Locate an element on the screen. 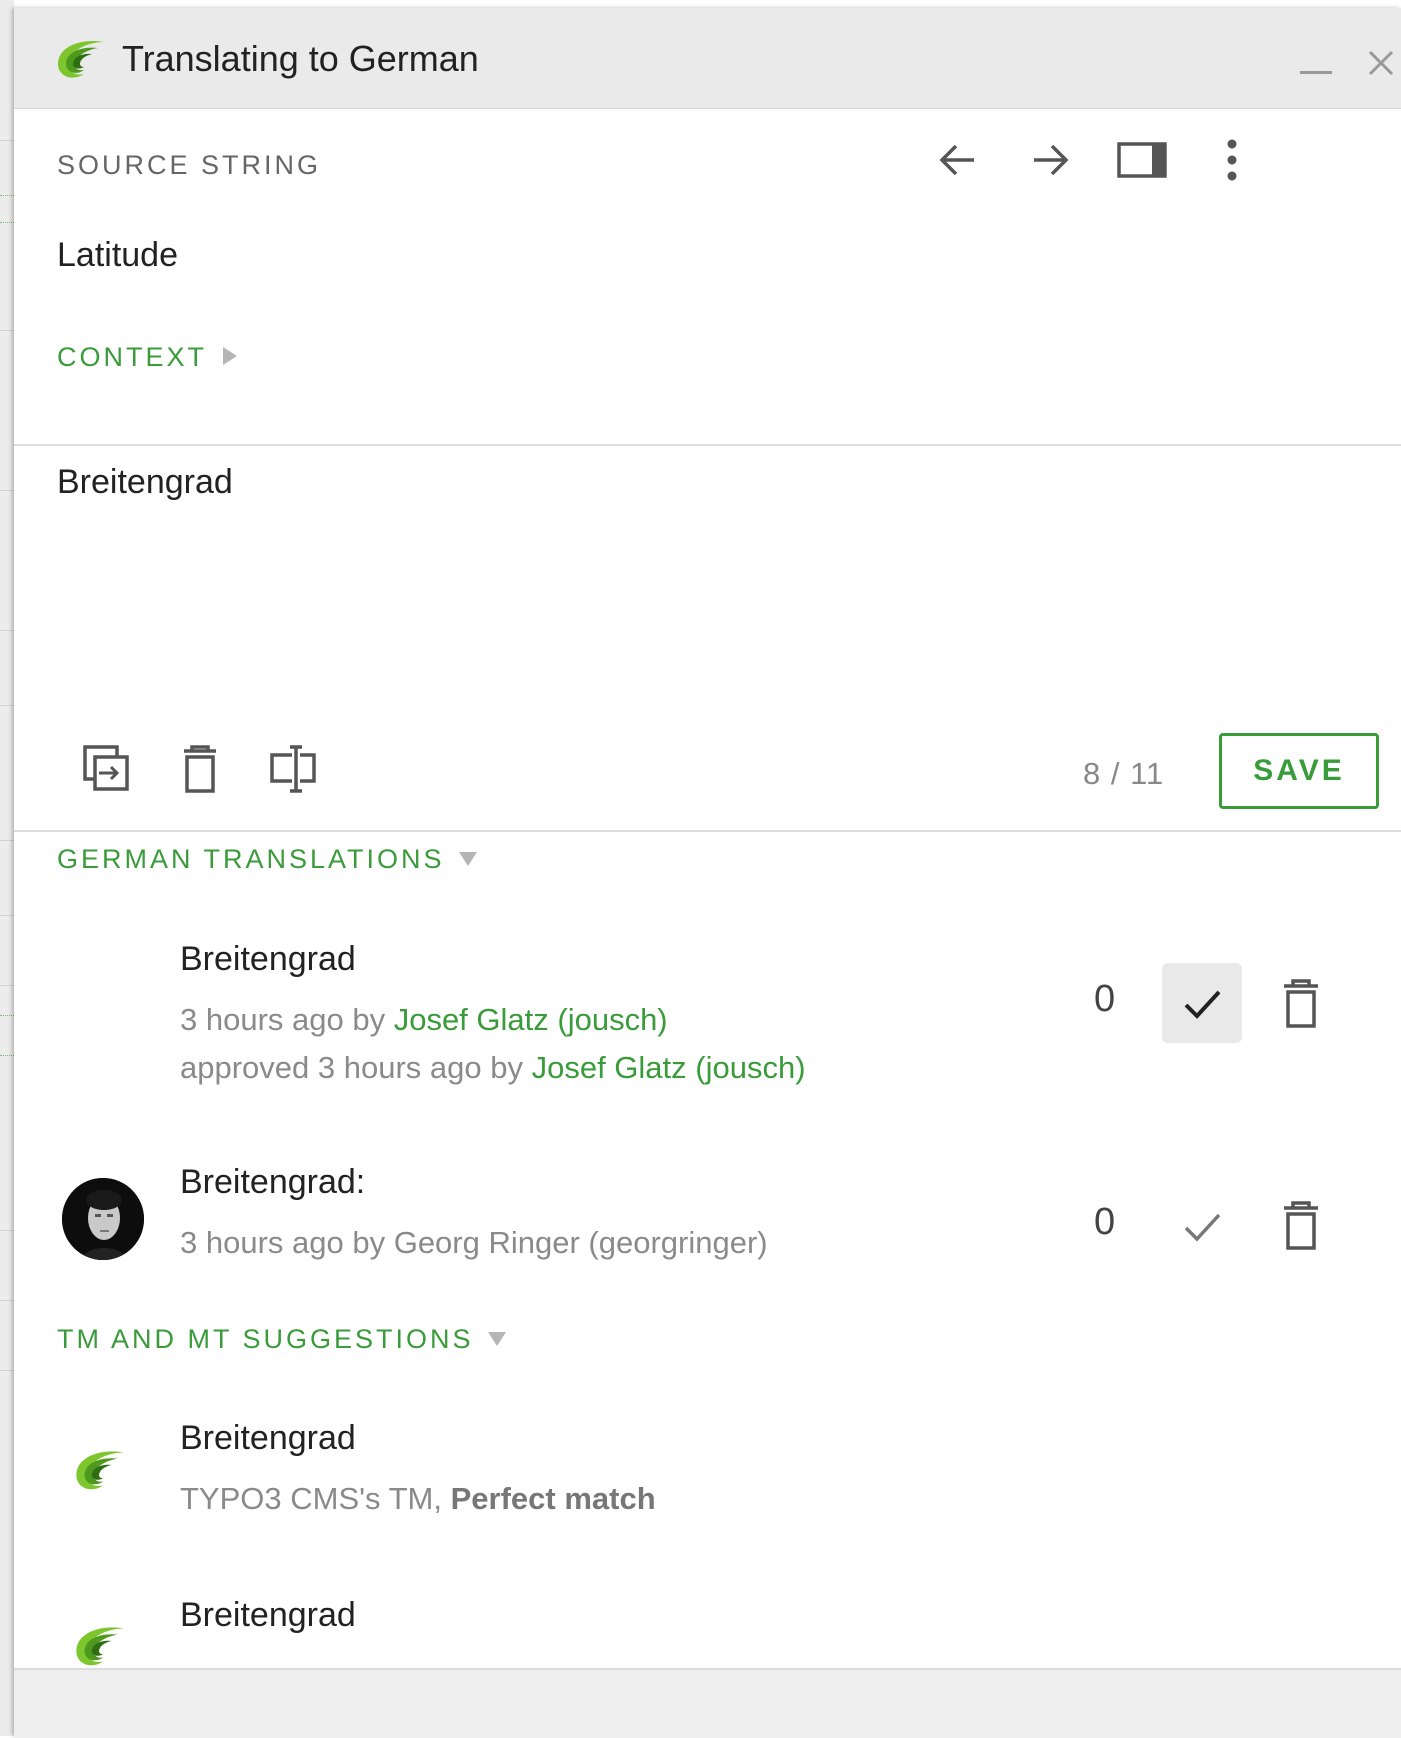 This screenshot has height=1738, width=1401. close-icon is located at coordinates (1381, 63).